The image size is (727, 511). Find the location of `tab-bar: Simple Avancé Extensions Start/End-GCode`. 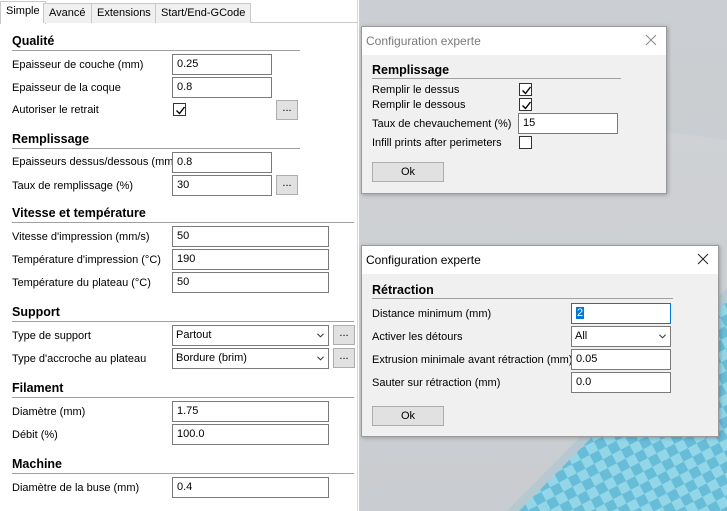

tab-bar: Simple Avancé Extensions Start/End-GCode is located at coordinates (179, 12).